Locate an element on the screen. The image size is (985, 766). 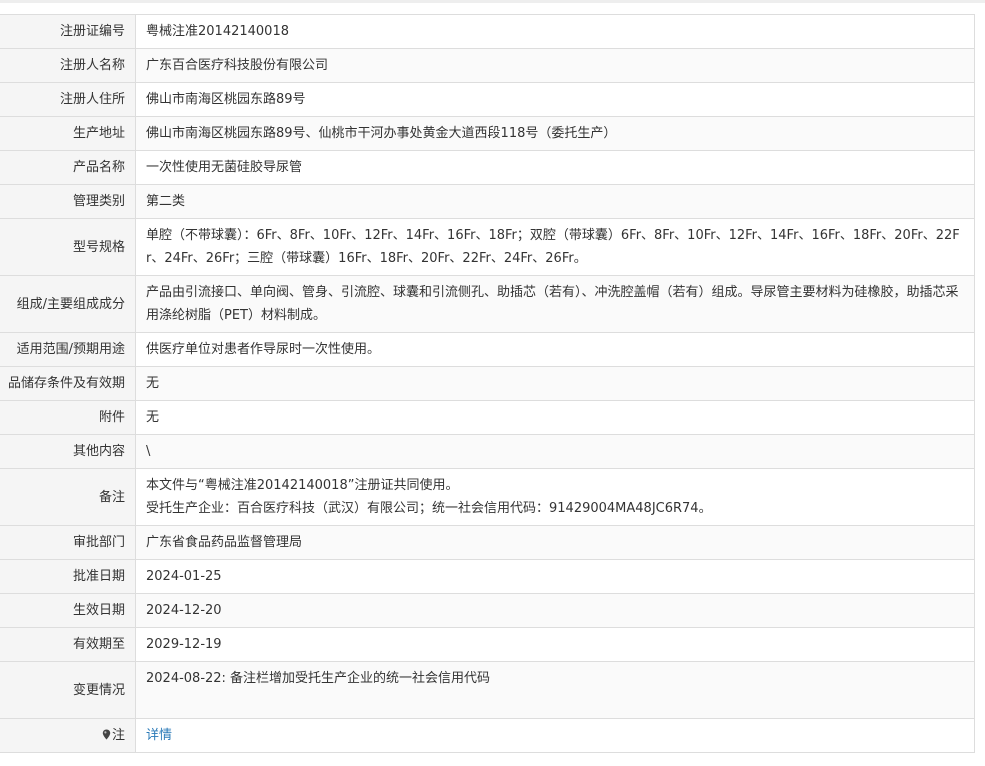
row-label: 注册证编号 is located at coordinates (68, 31).